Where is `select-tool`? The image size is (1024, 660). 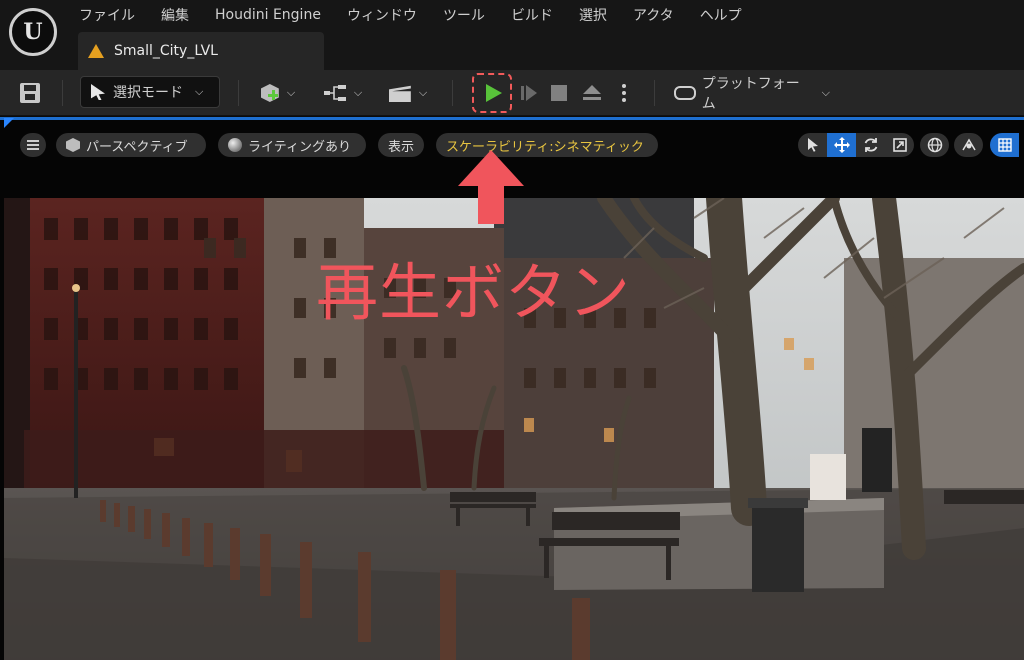
select-tool is located at coordinates (812, 145).